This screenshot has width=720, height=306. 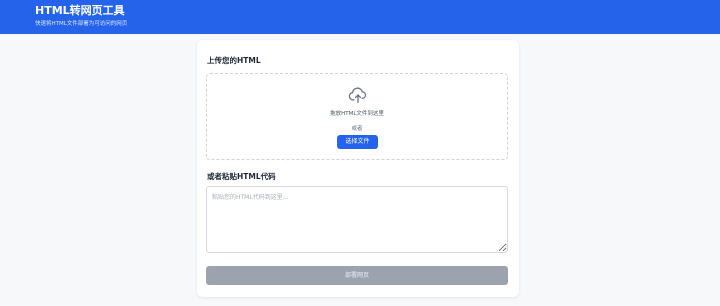 I want to click on app-subtitle: 快速将HTML文件部署为可访问的网页, so click(x=81, y=24).